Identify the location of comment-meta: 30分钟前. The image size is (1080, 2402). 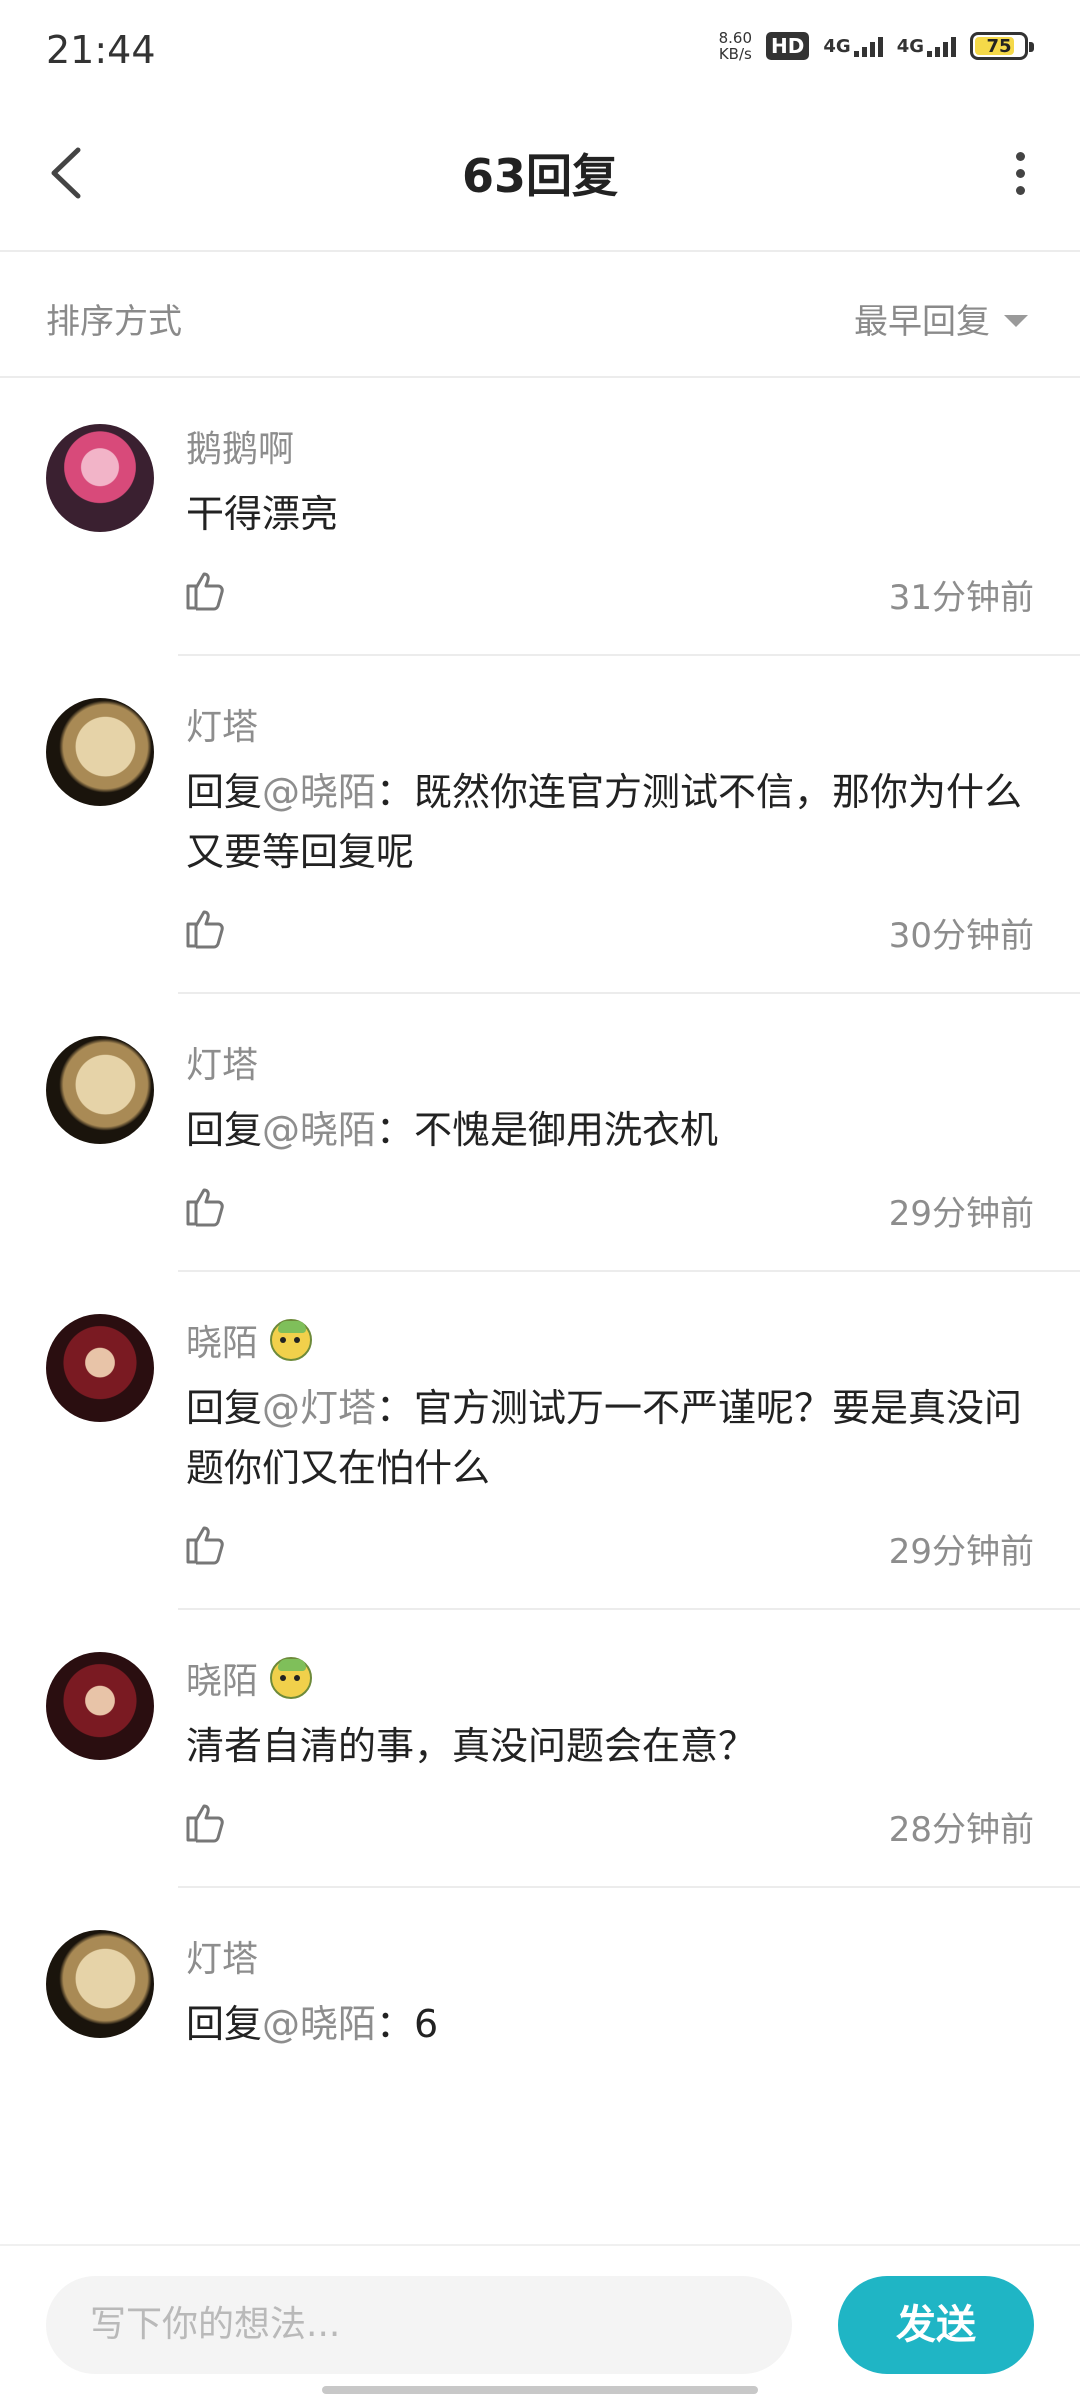
(610, 934).